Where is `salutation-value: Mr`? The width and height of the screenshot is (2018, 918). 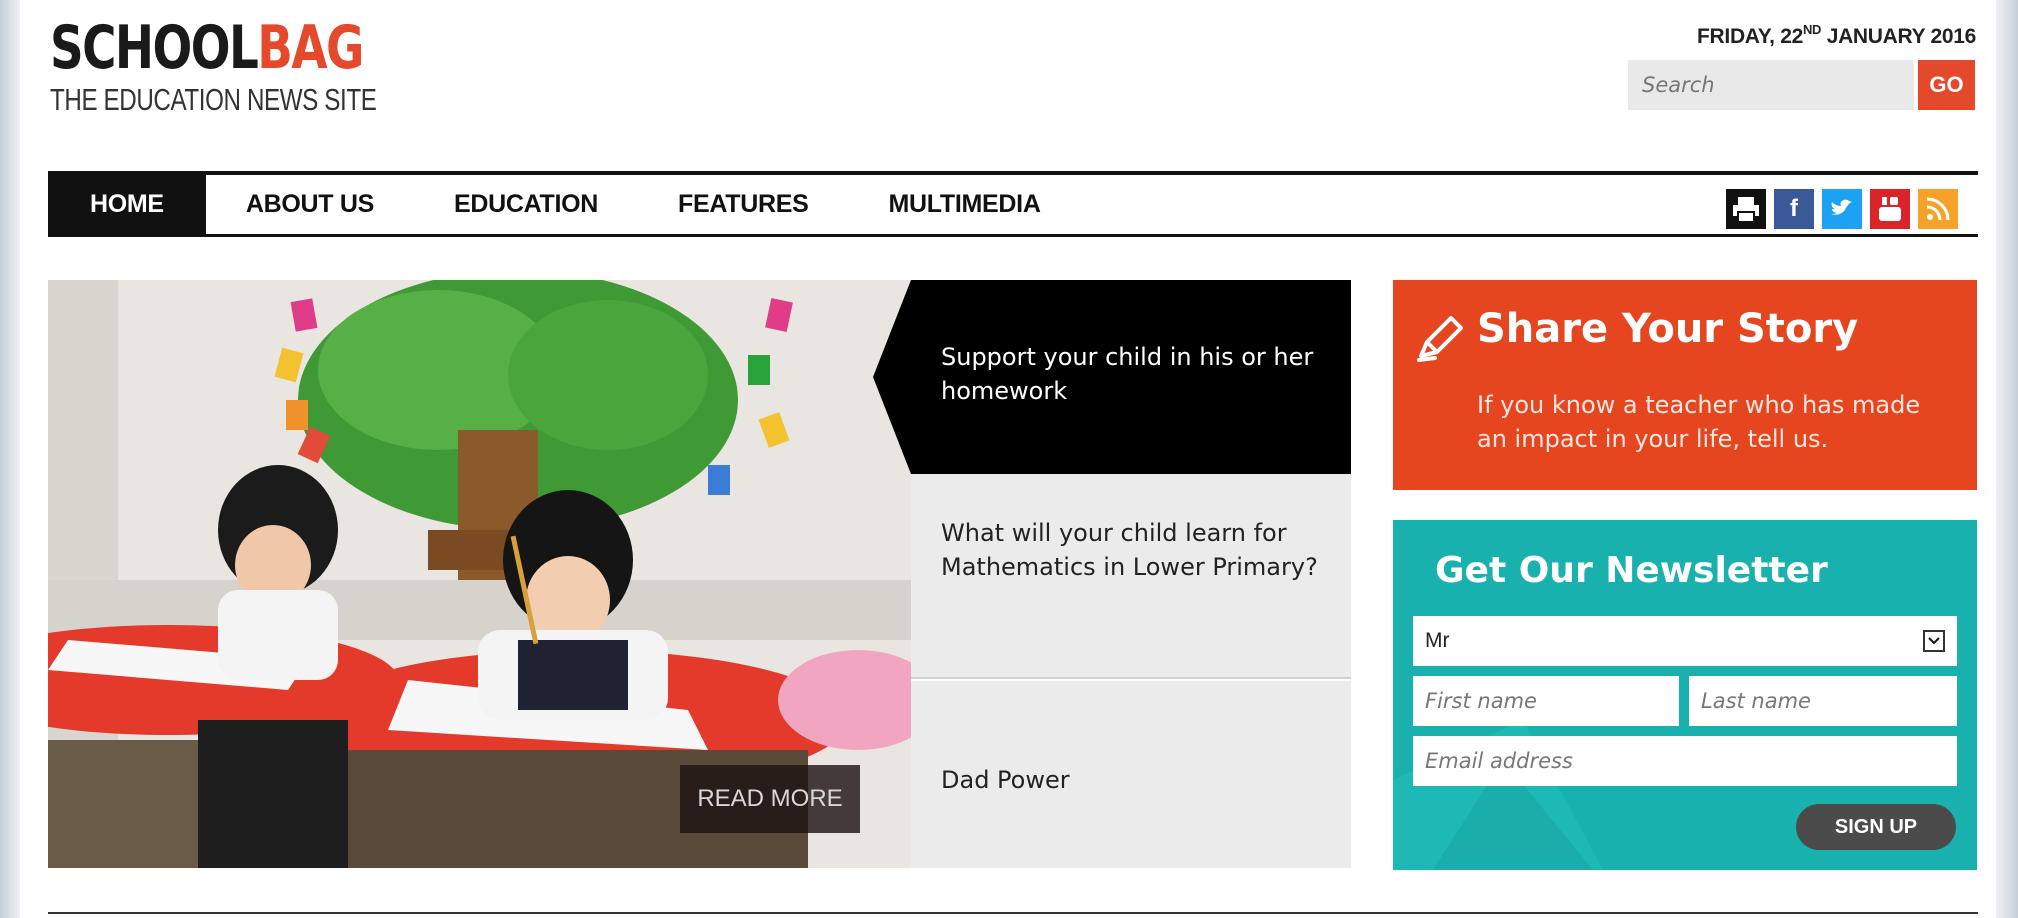 salutation-value: Mr is located at coordinates (1437, 640).